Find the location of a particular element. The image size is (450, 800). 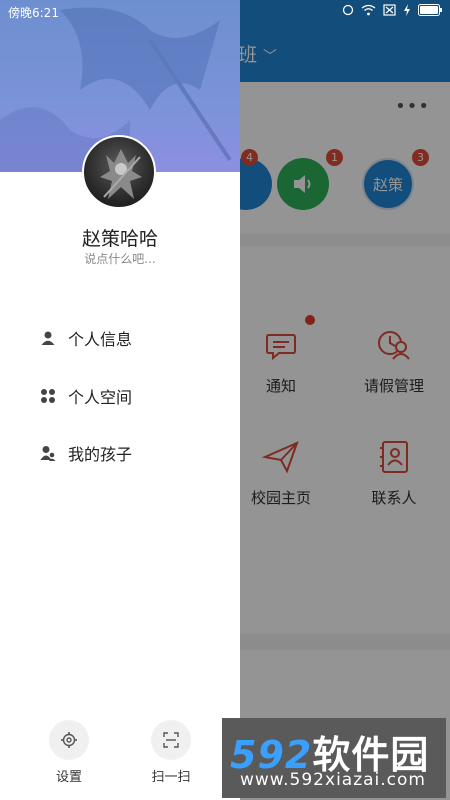

settings-label: 设置 is located at coordinates (68, 777).